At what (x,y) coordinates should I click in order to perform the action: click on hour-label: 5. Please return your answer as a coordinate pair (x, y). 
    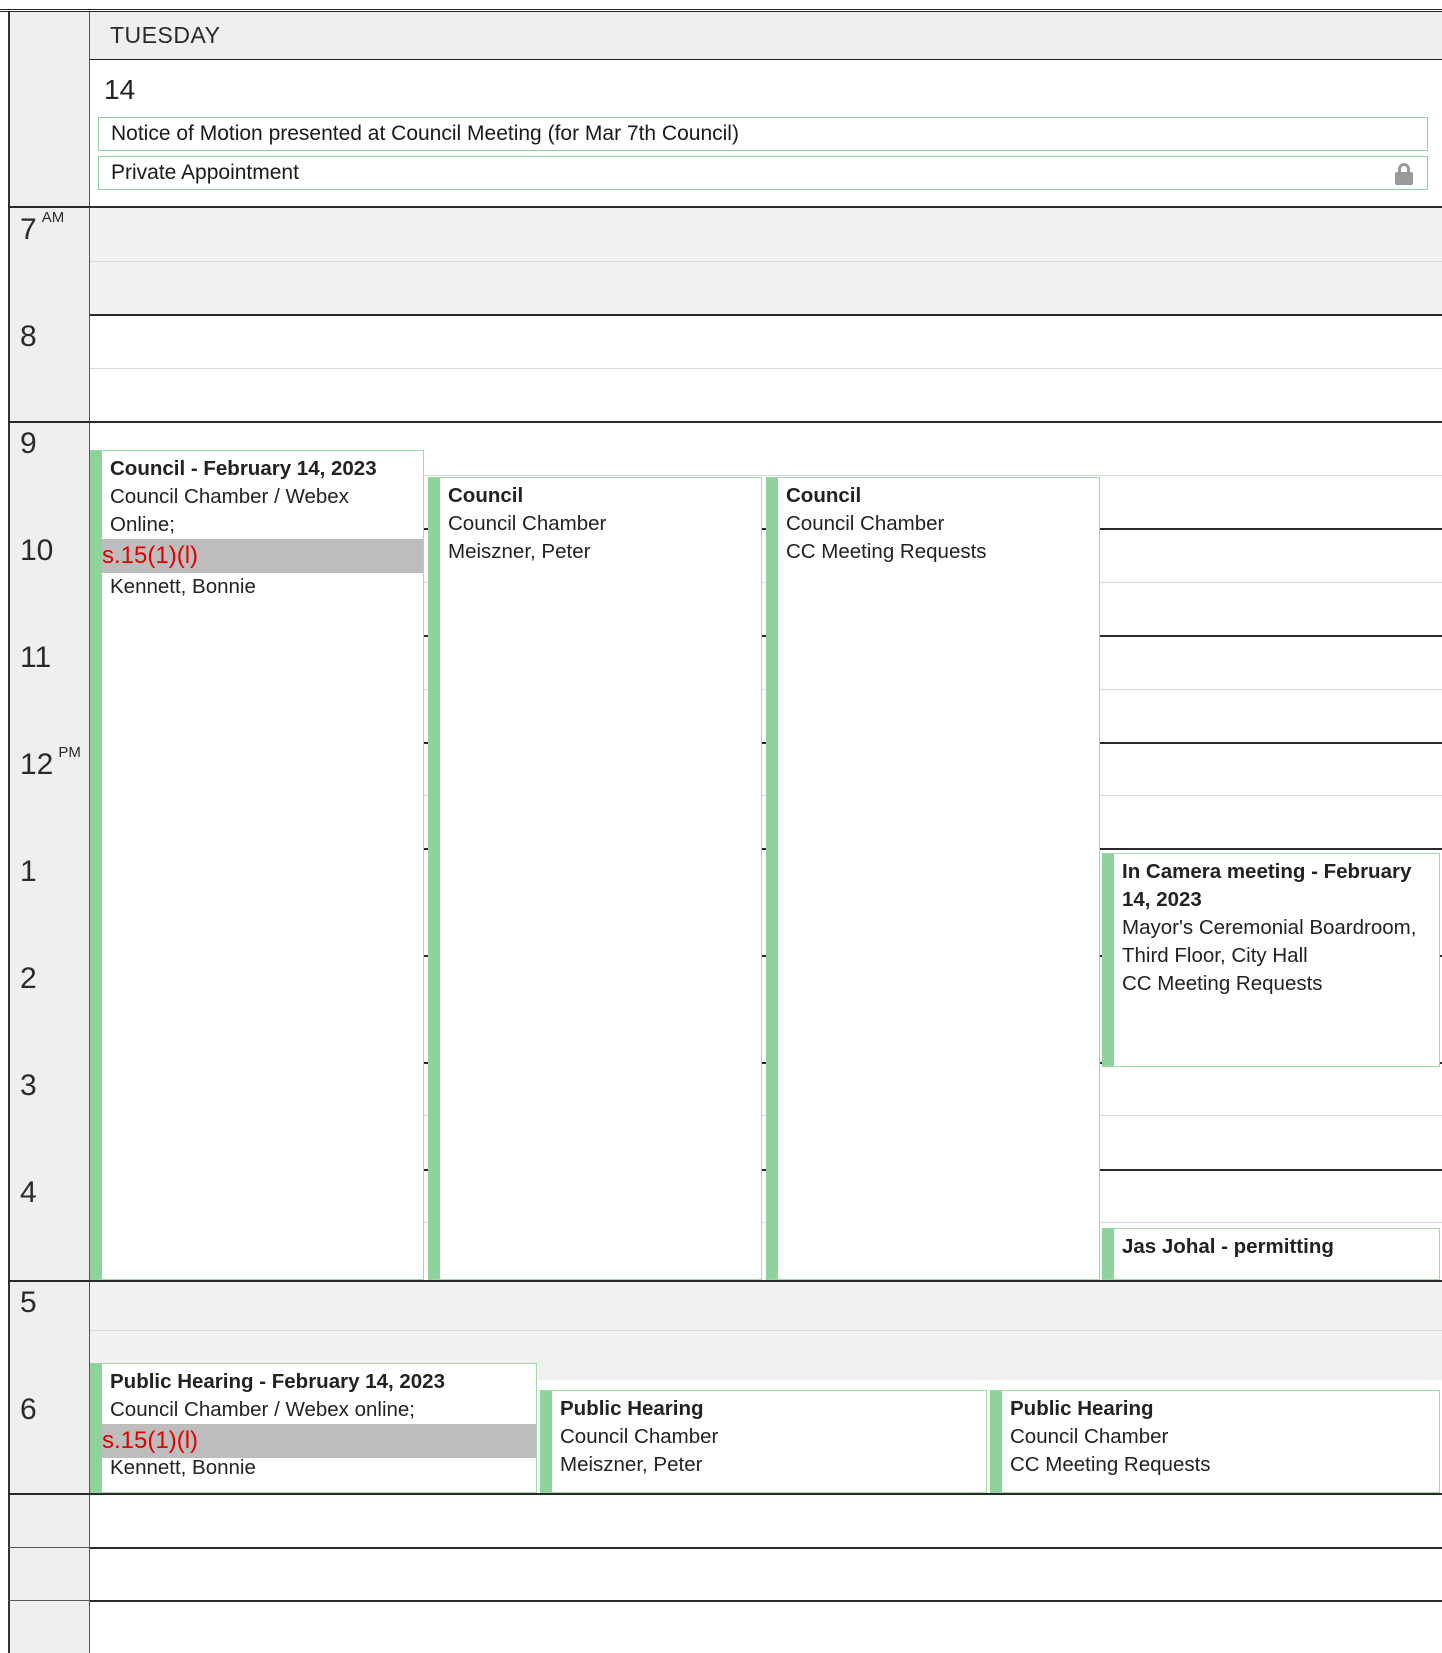
    Looking at the image, I should click on (28, 1302).